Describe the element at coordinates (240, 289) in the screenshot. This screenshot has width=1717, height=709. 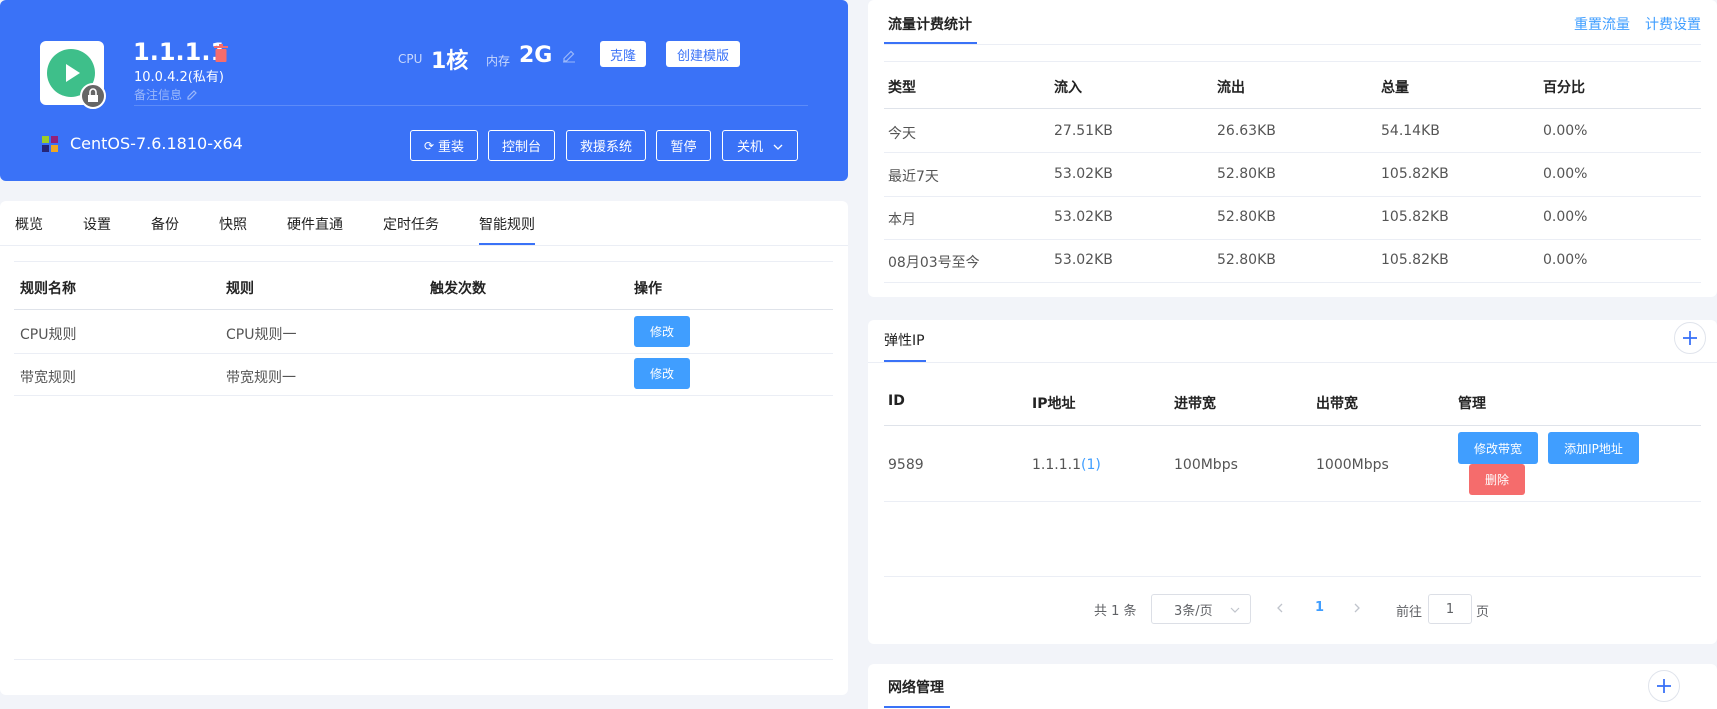
I see `rules-header-rule: 规则` at that location.